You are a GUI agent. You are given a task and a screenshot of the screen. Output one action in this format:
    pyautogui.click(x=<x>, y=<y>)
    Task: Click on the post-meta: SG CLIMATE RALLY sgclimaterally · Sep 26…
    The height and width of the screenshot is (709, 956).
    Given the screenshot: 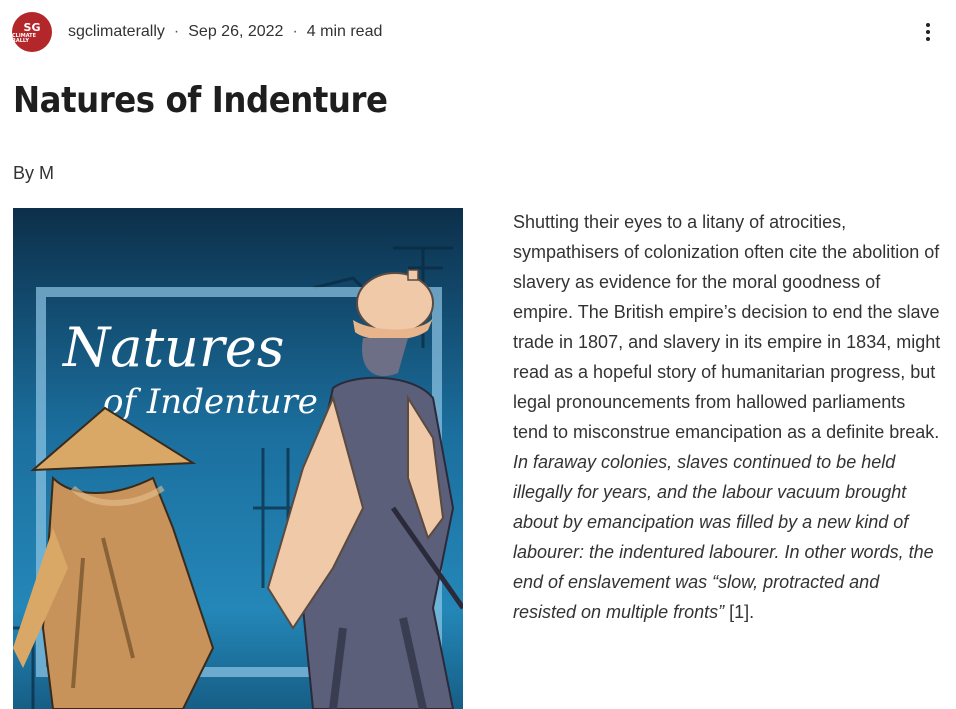 What is the action you would take?
    pyautogui.click(x=197, y=32)
    